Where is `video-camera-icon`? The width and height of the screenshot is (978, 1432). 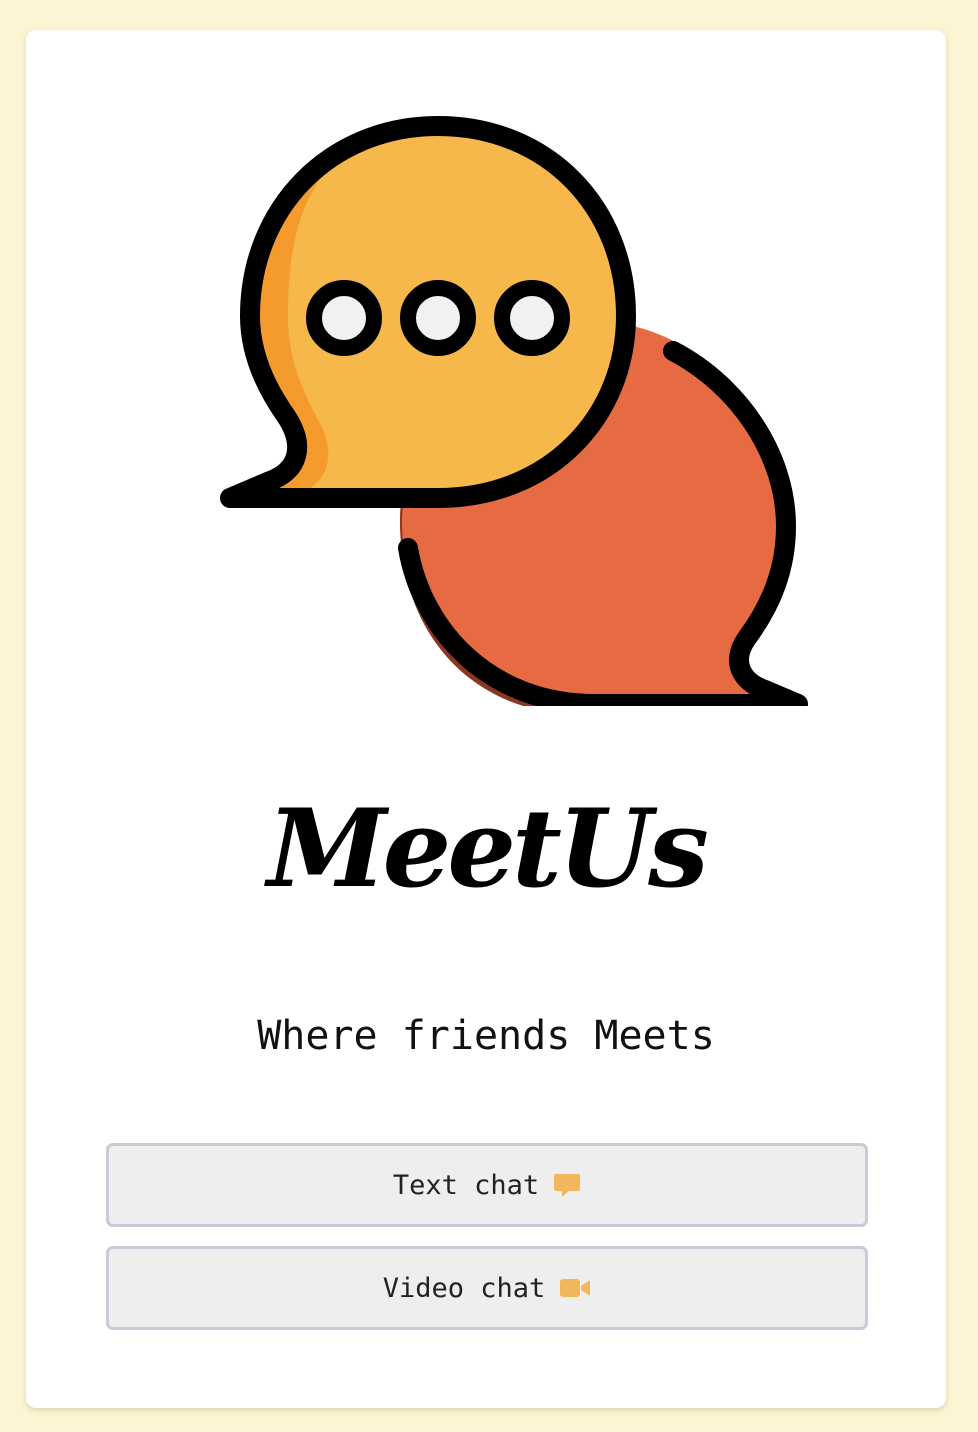 video-camera-icon is located at coordinates (575, 1288).